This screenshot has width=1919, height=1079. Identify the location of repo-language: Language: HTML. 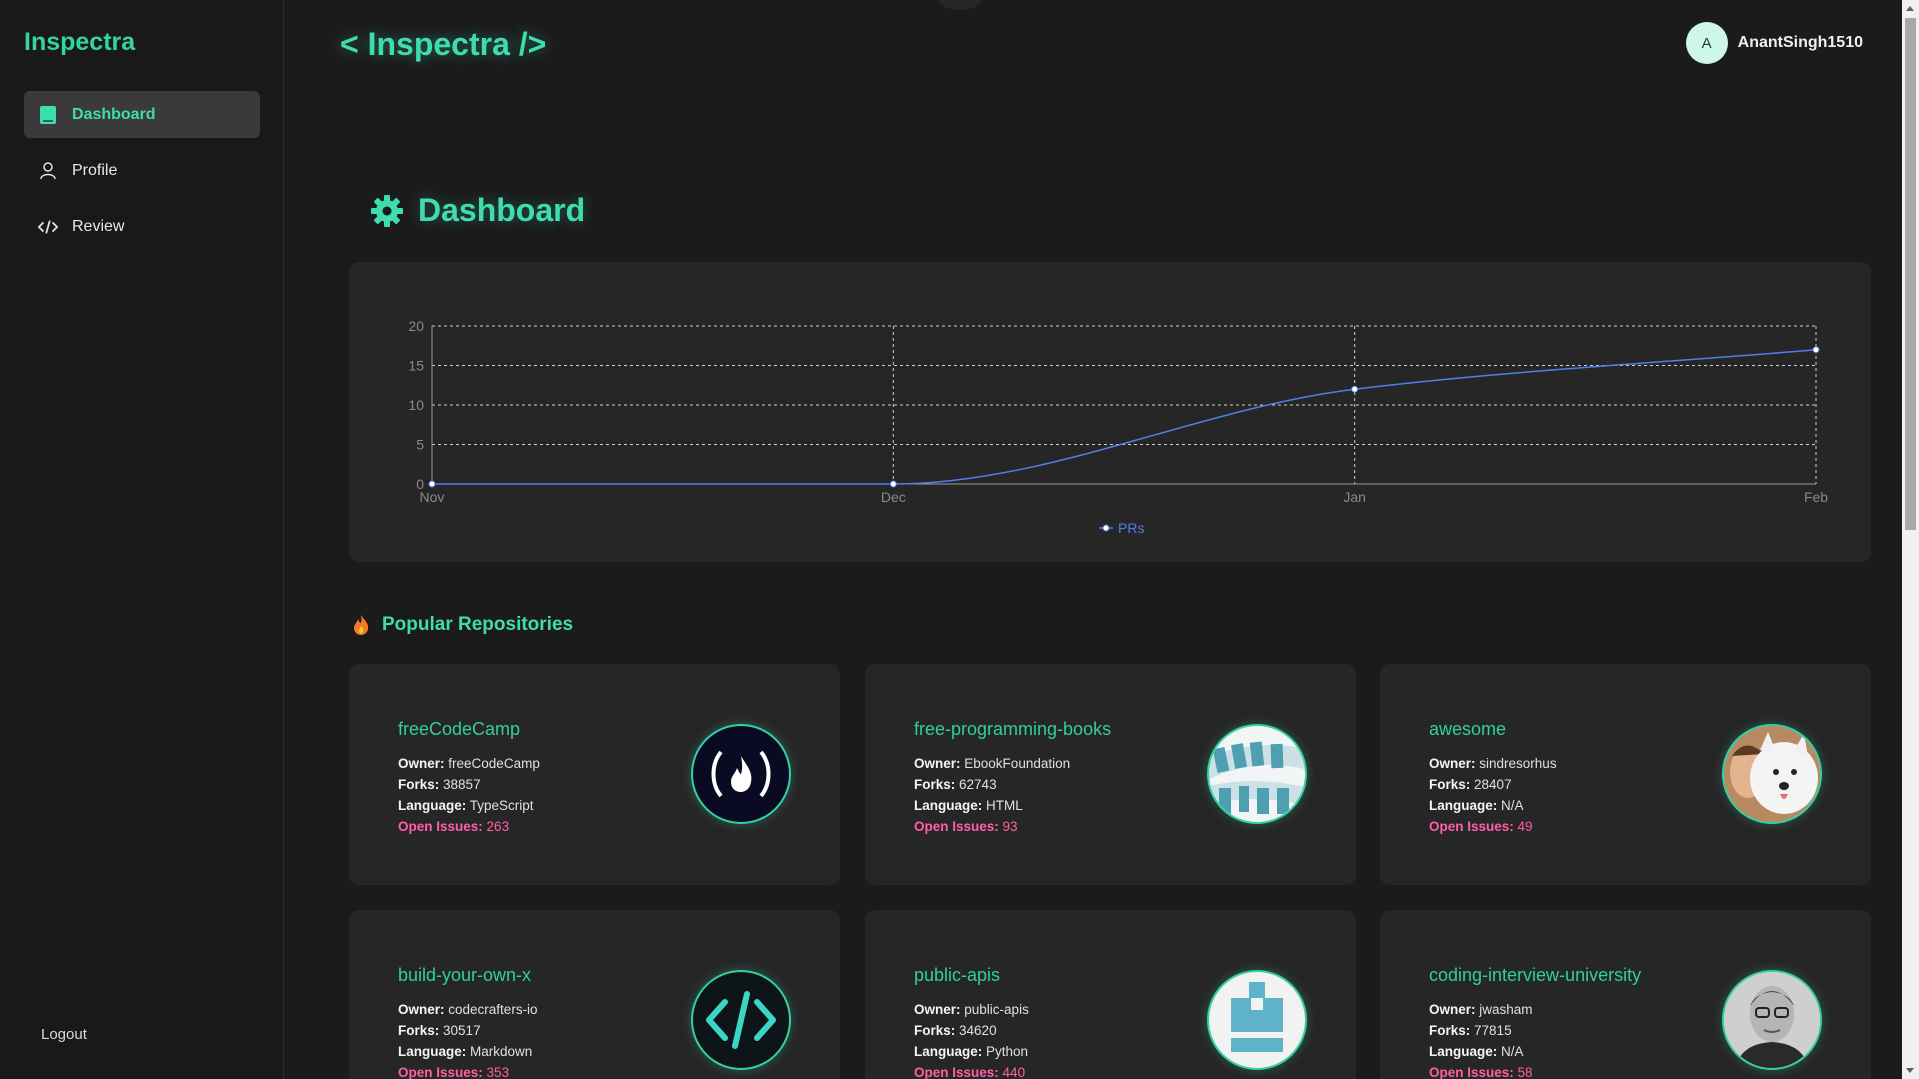
(968, 805).